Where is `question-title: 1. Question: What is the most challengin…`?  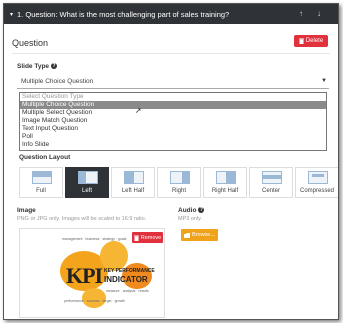
question-title: 1. Question: What is the most challengin… is located at coordinates (123, 14).